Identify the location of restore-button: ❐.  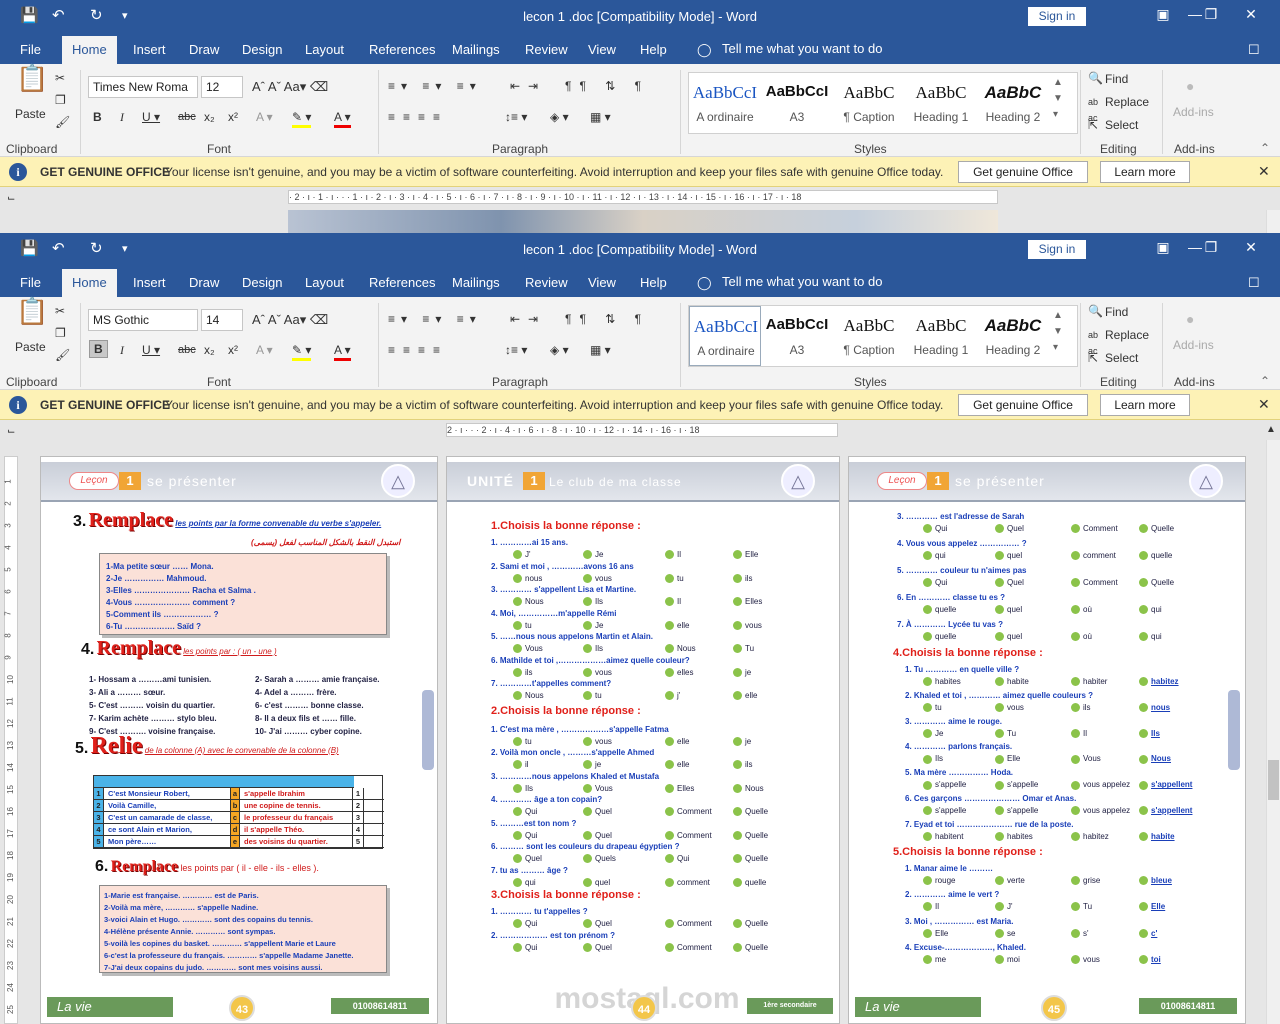
(1211, 14).